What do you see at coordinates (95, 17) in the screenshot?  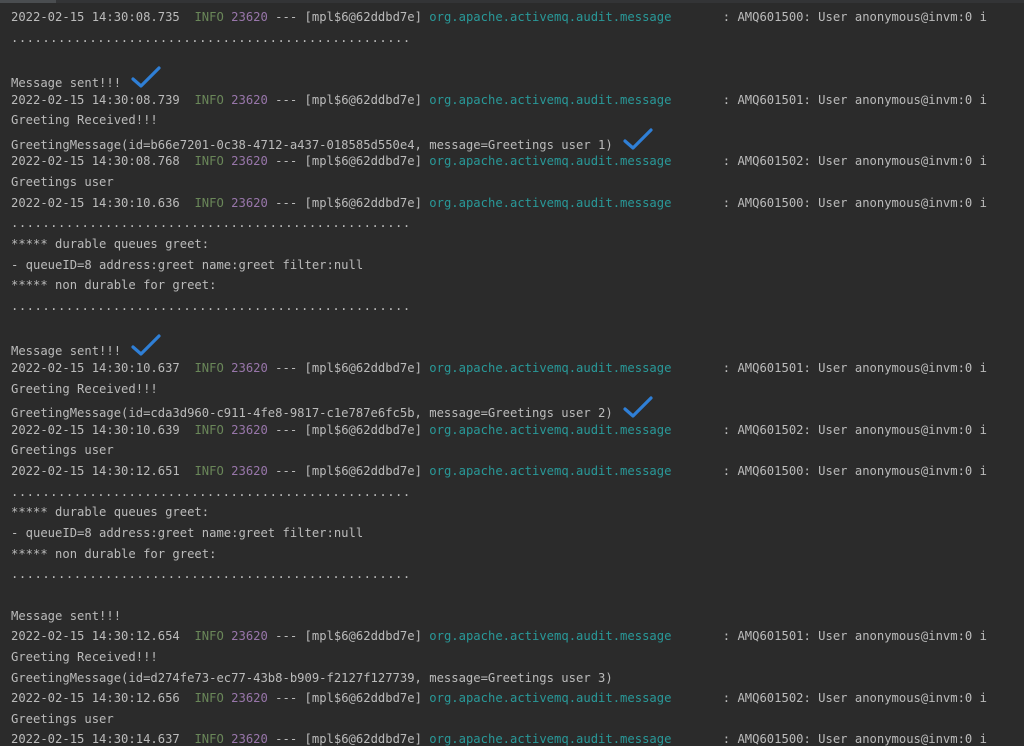 I see `log-timestamp: 2022-02-15 14:30:08.735` at bounding box center [95, 17].